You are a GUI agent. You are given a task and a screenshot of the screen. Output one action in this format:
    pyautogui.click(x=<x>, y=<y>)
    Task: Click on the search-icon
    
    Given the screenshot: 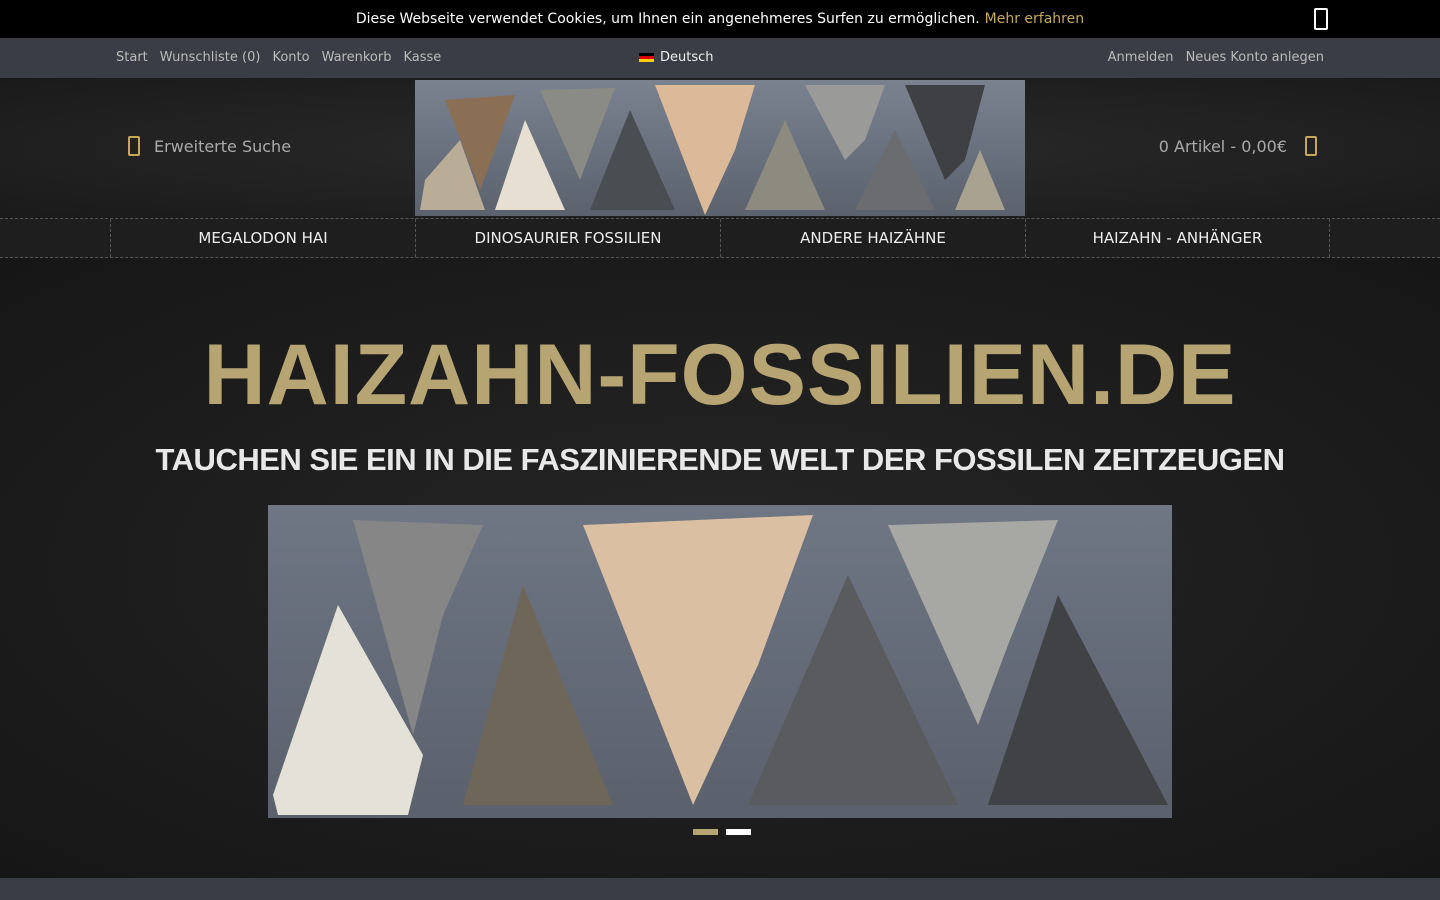 What is the action you would take?
    pyautogui.click(x=134, y=146)
    